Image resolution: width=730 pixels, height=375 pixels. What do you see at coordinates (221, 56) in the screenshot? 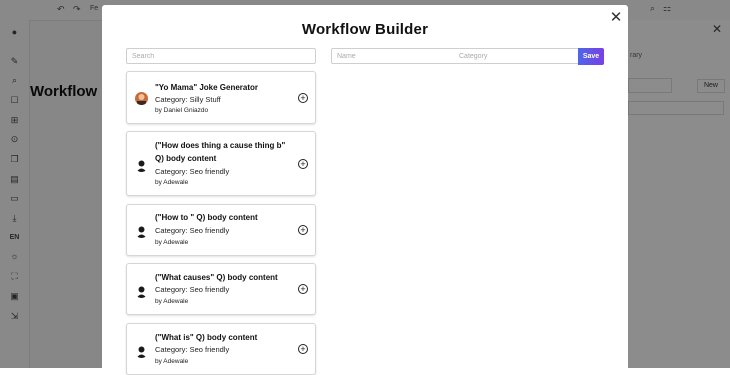
I see `search-input` at bounding box center [221, 56].